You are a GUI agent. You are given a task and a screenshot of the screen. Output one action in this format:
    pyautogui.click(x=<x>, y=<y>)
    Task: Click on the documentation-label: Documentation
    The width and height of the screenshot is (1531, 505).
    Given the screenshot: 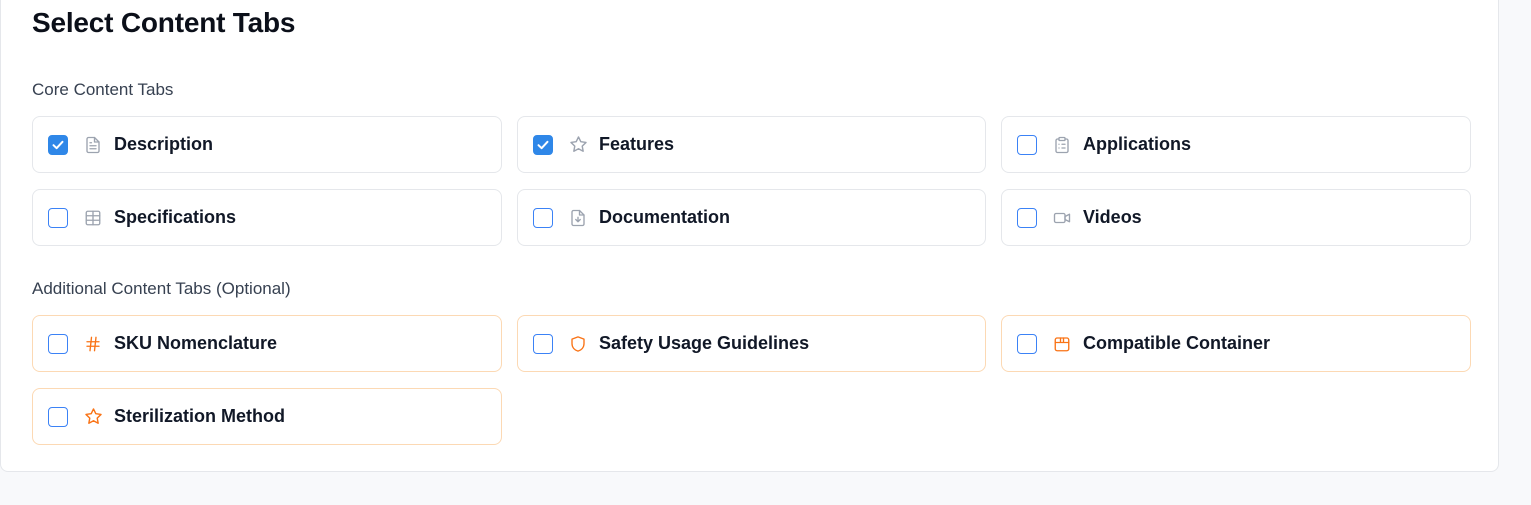 What is the action you would take?
    pyautogui.click(x=665, y=217)
    